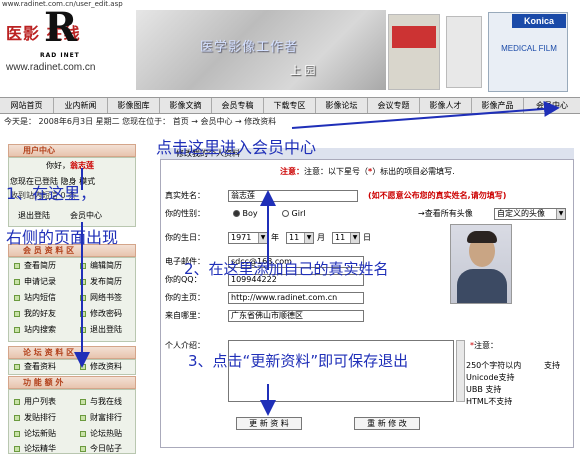 Image resolution: width=580 pixels, height=454 pixels. Describe the element at coordinates (236, 147) in the screenshot. I see `annotation-top: 点击这里进入会员中心` at that location.